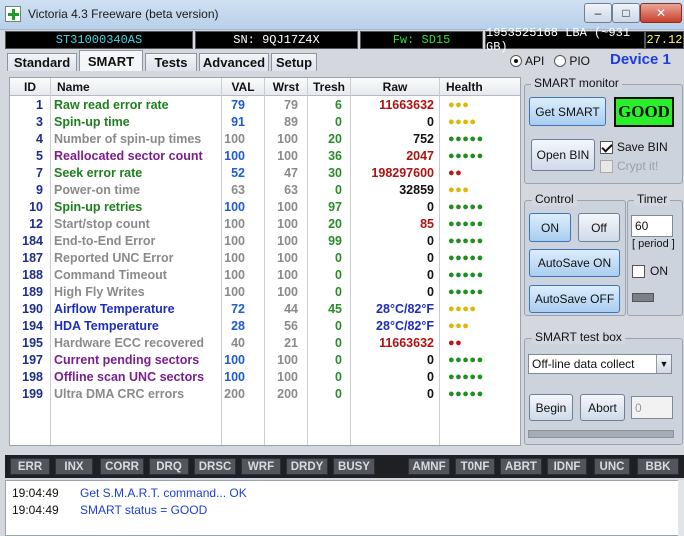 This screenshot has width=684, height=536. Describe the element at coordinates (265, 224) in the screenshot. I see `table-row: 12 Start/stop count 100 100 20 85 ●●●●●` at that location.